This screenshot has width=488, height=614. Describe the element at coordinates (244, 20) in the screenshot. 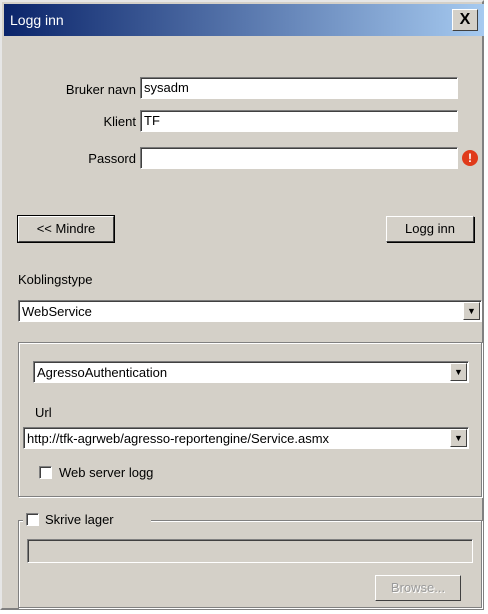

I see `title-bar: Logg inn X` at that location.